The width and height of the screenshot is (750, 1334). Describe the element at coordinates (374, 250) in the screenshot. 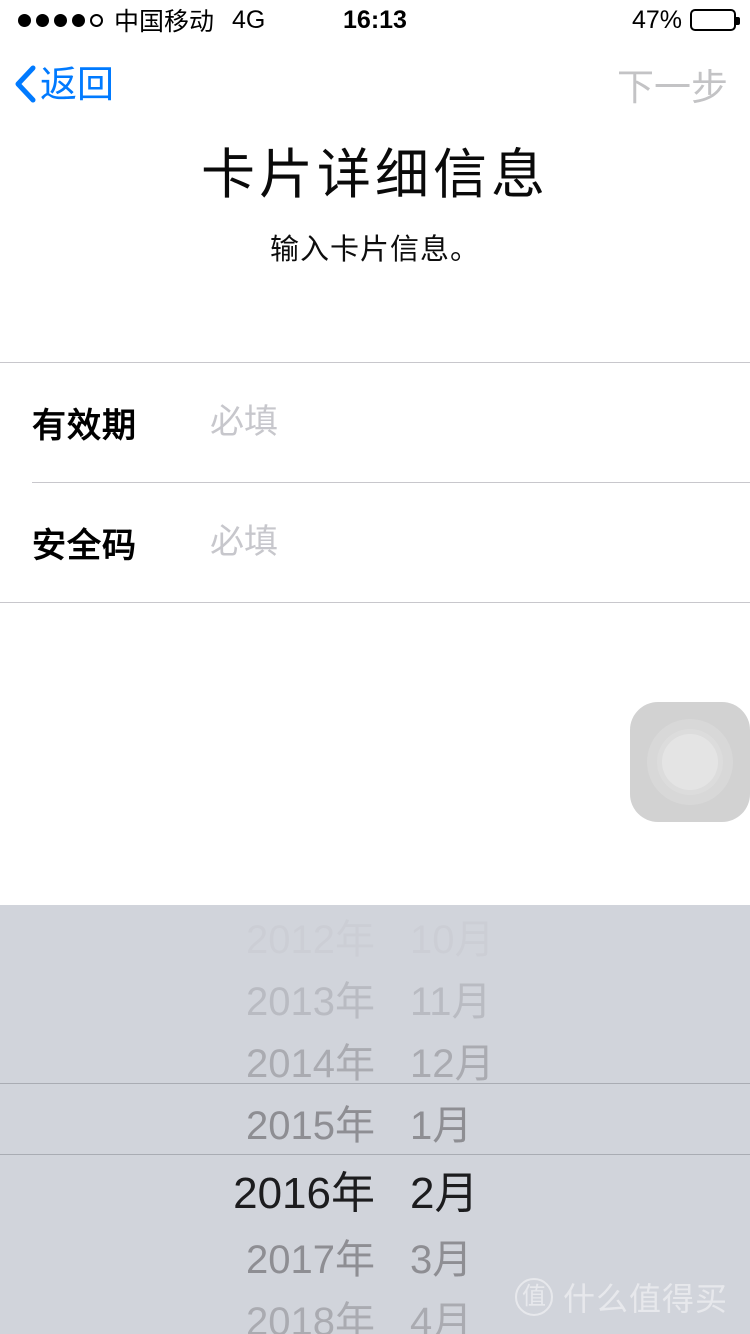

I see `page-subtitle: 输入卡片信息。` at that location.